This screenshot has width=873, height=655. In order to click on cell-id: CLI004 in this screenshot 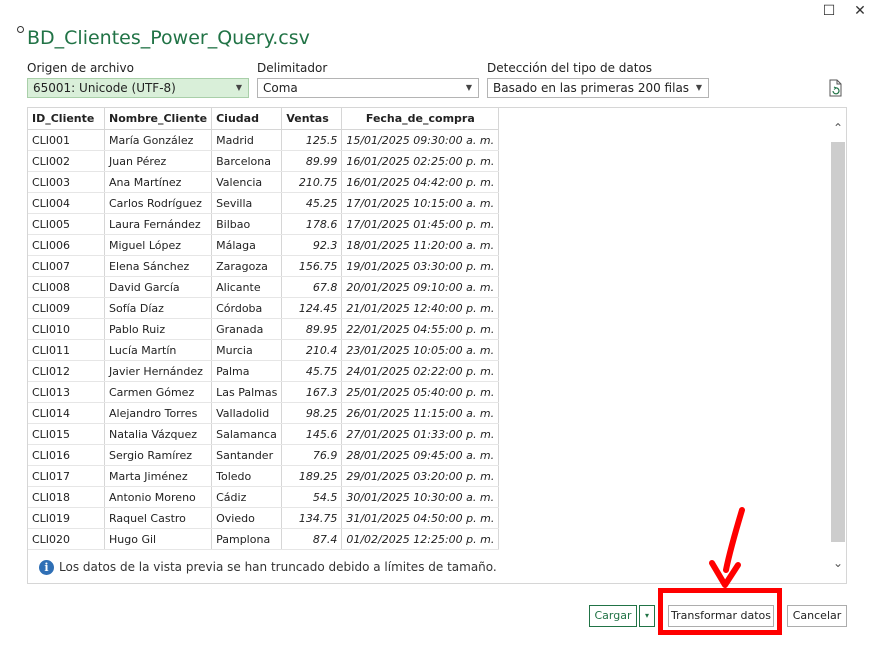, I will do `click(66, 203)`.